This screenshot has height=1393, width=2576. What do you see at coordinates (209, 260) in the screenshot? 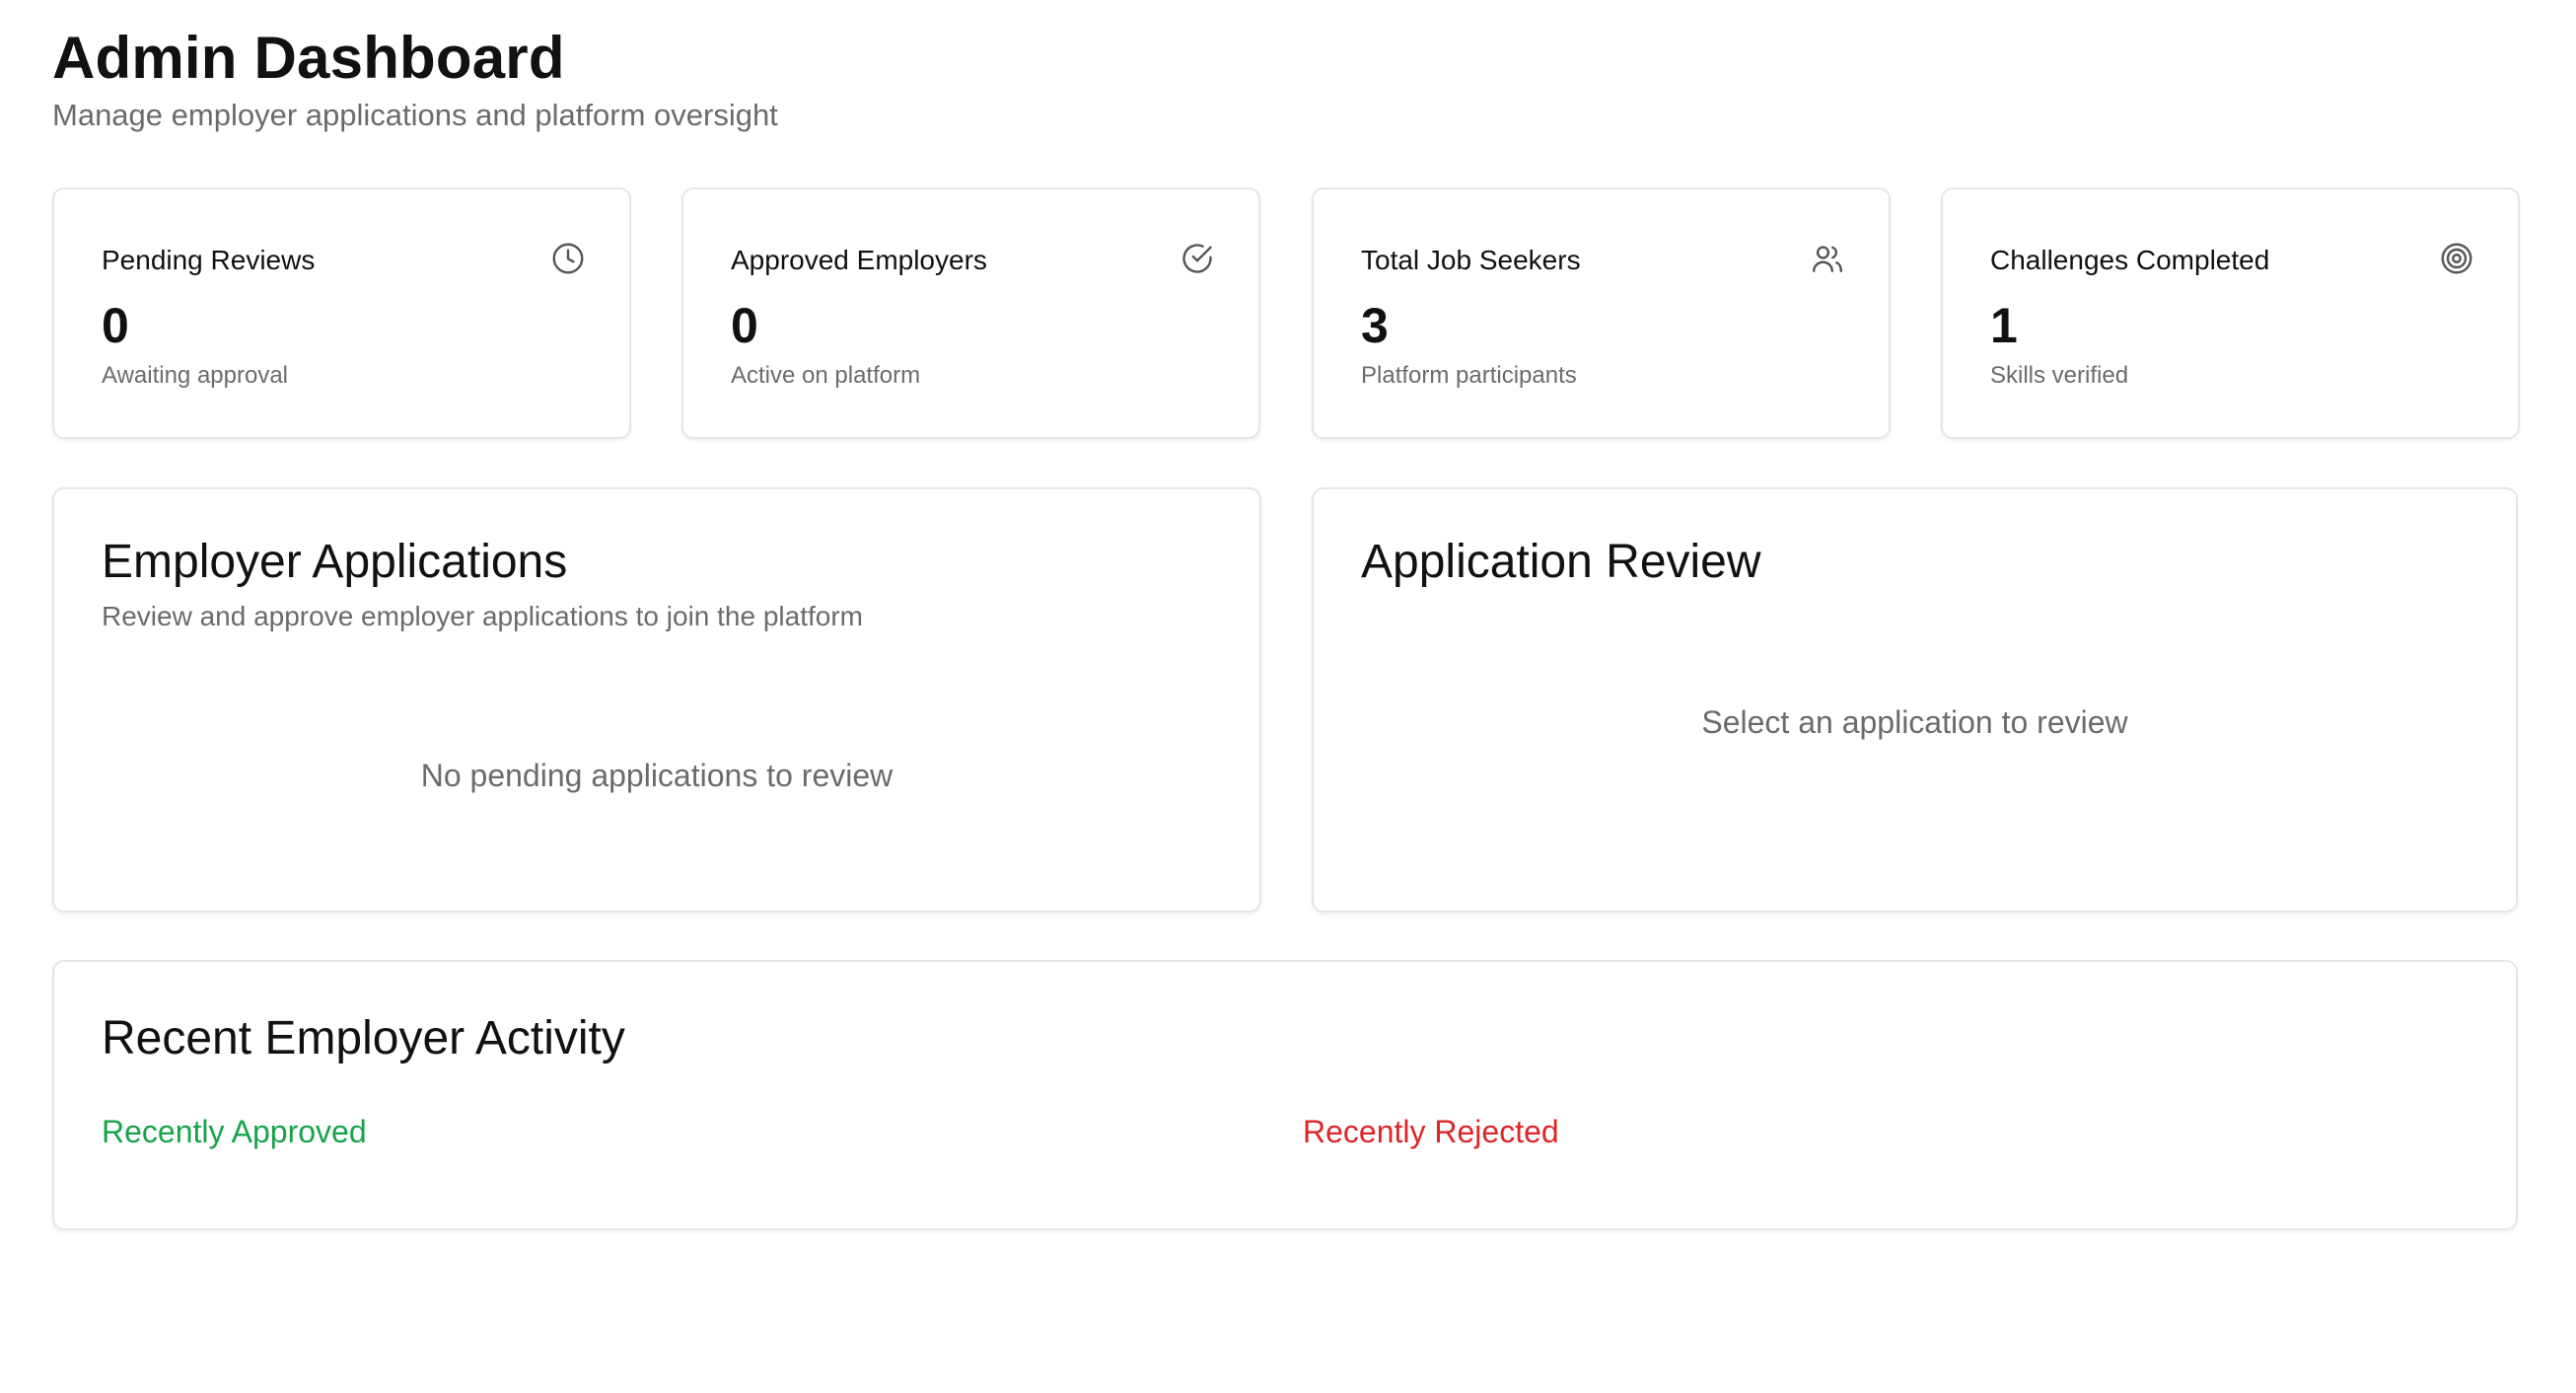
I see `stat-label: Pending Reviews` at bounding box center [209, 260].